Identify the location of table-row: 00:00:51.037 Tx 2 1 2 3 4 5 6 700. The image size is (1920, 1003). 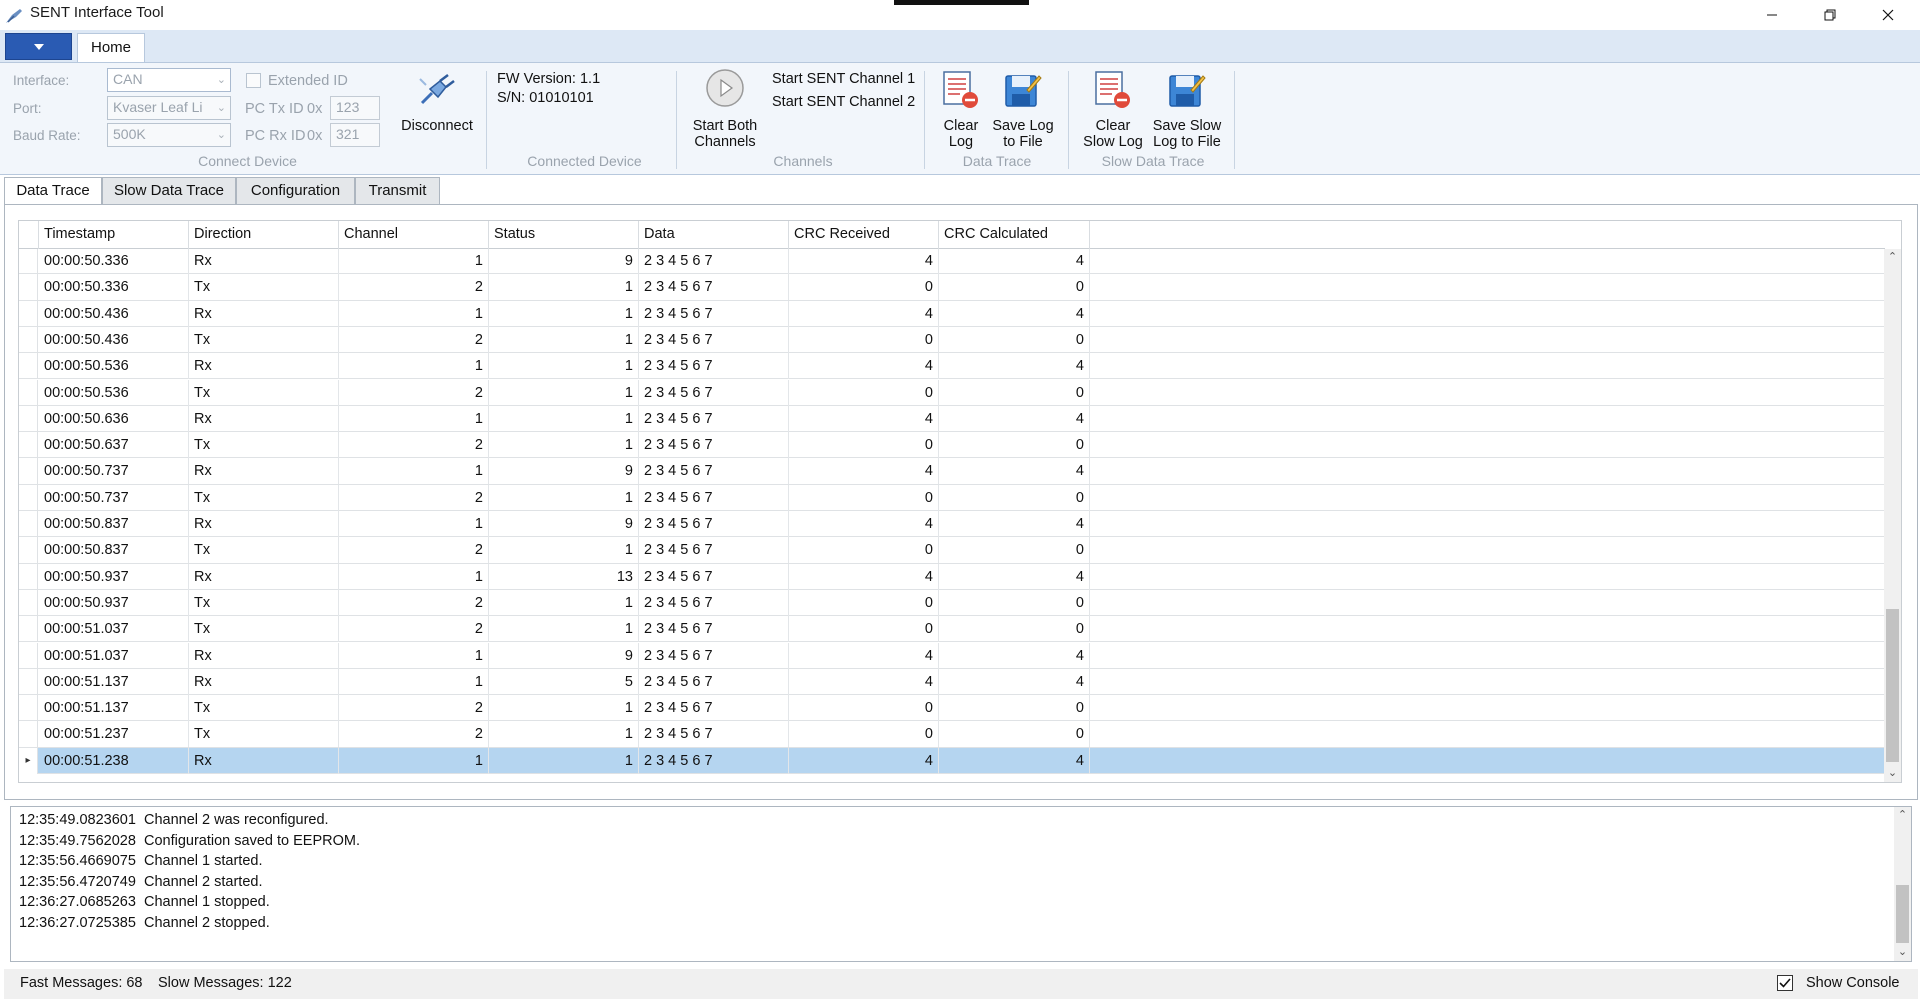
(952, 629).